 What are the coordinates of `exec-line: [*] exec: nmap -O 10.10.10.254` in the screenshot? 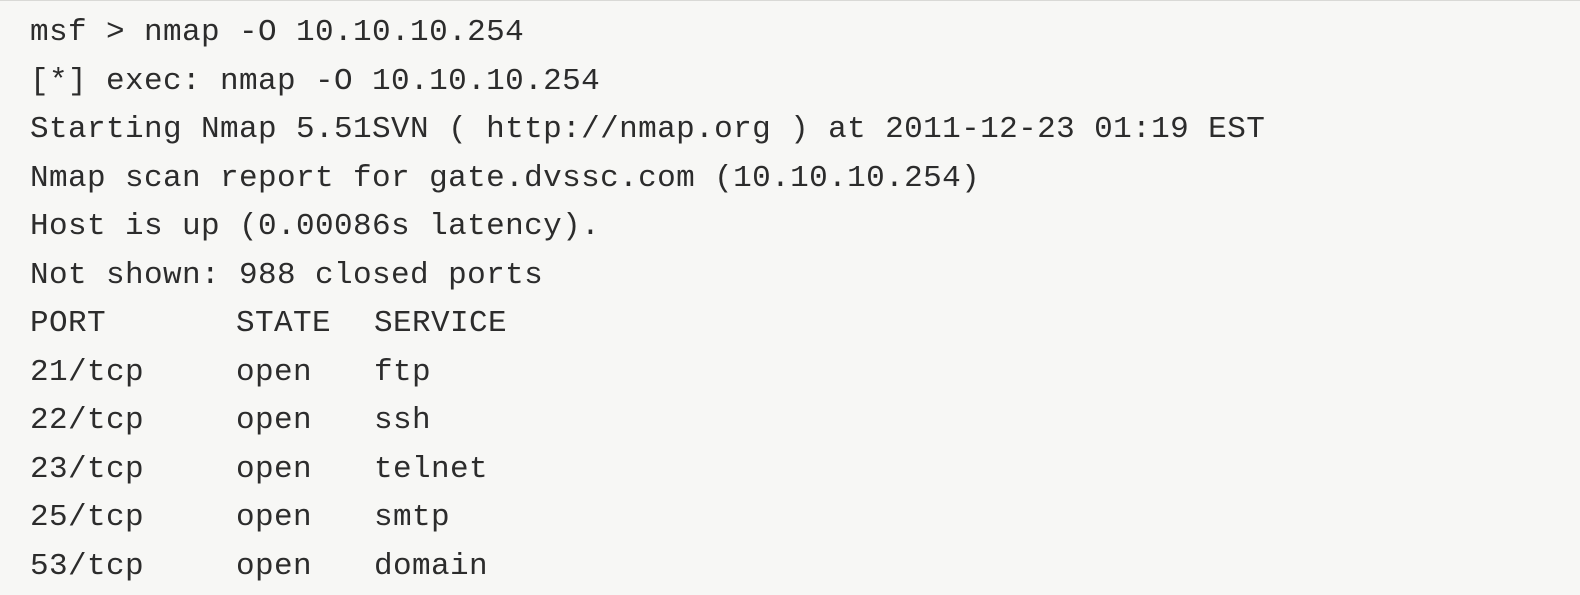 It's located at (805, 86).